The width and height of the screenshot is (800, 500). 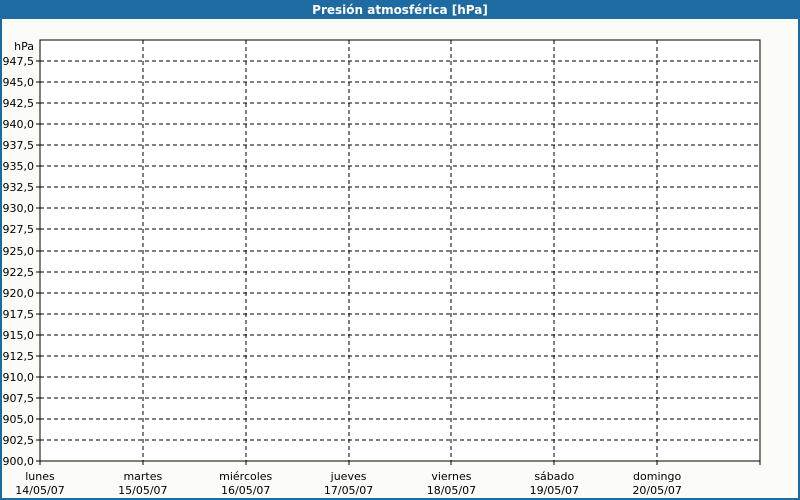 I want to click on y-tick-label: 910,0, so click(x=19, y=377).